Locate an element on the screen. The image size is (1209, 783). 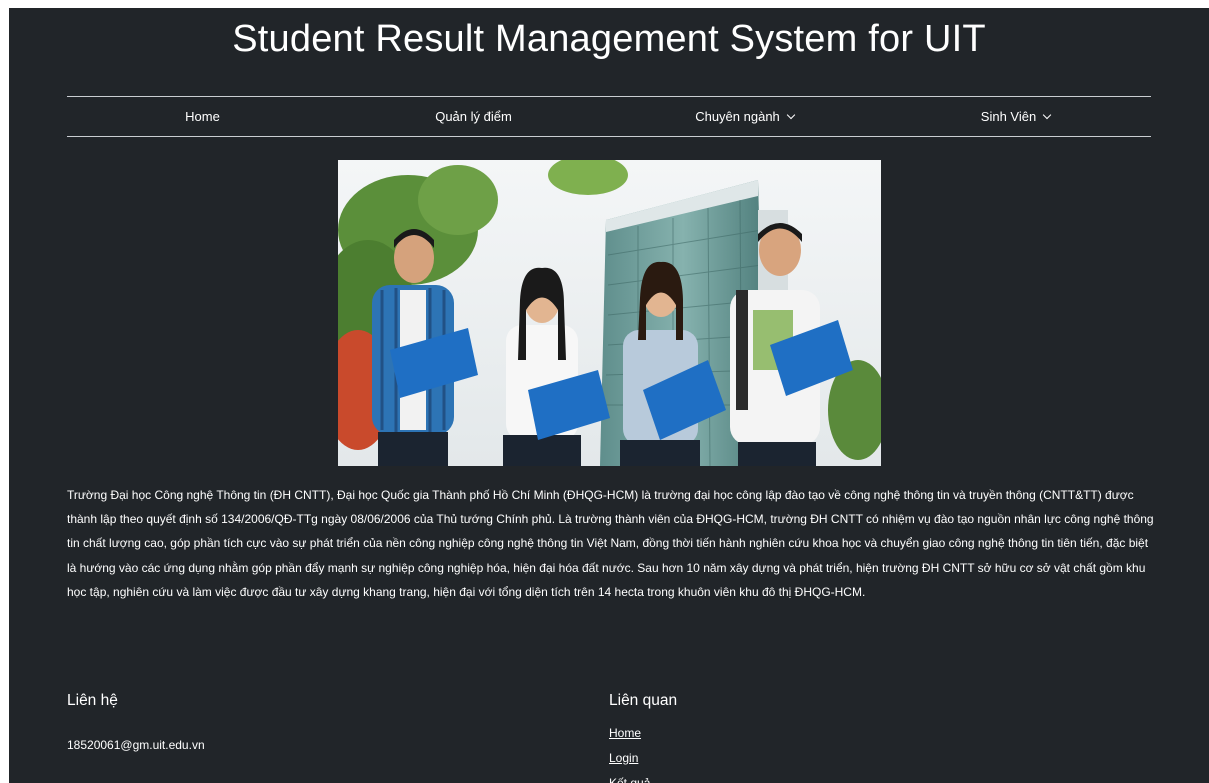
footer-contact-heading: Liên hệ is located at coordinates (92, 700).